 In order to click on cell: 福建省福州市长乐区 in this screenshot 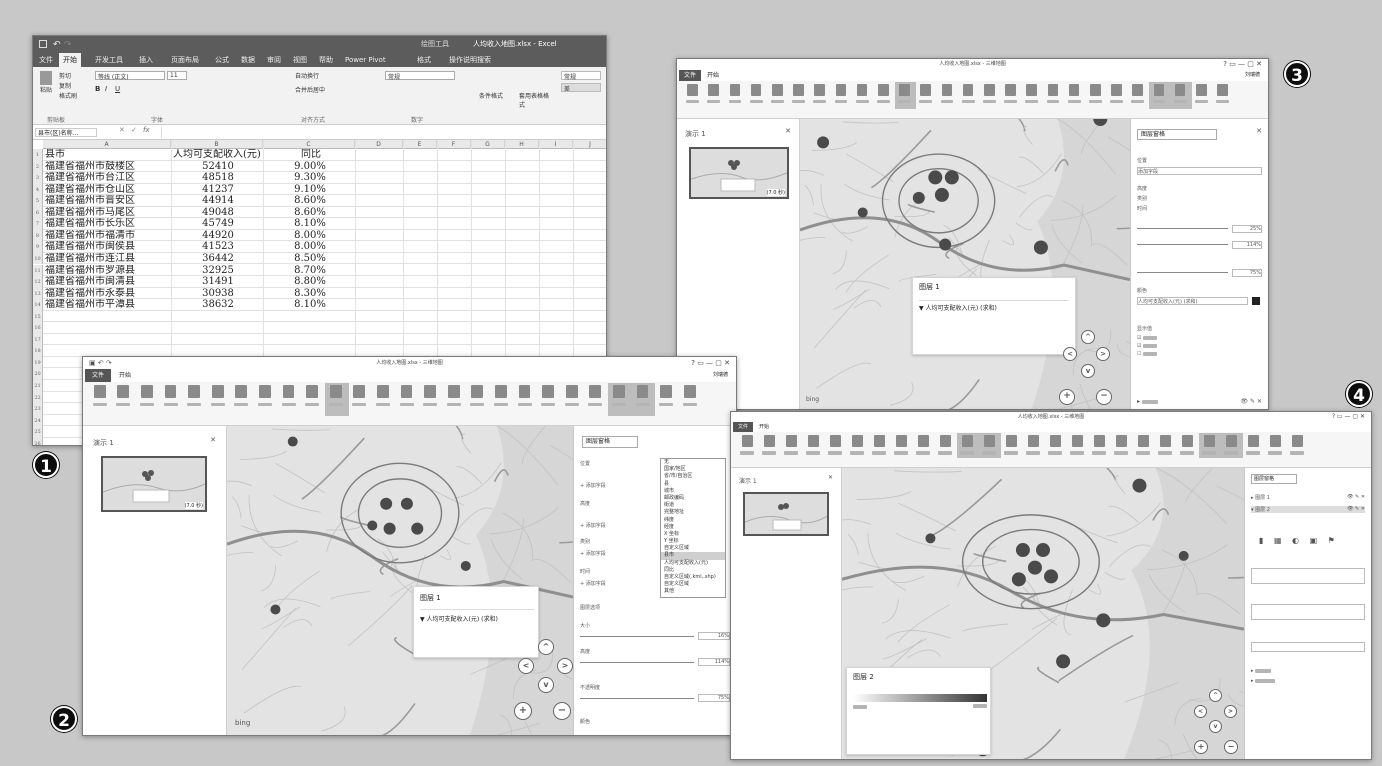, I will do `click(108, 224)`.